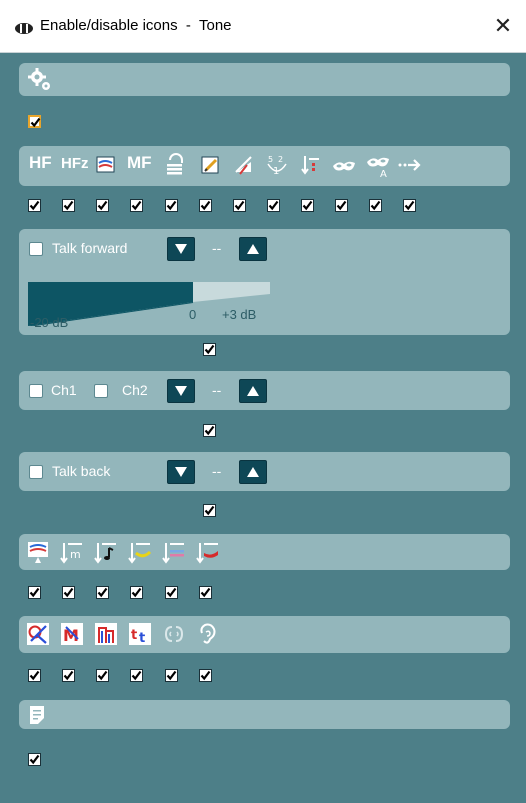 The image size is (526, 803). I want to click on stimulus-stack-checkbox, so click(171, 205).